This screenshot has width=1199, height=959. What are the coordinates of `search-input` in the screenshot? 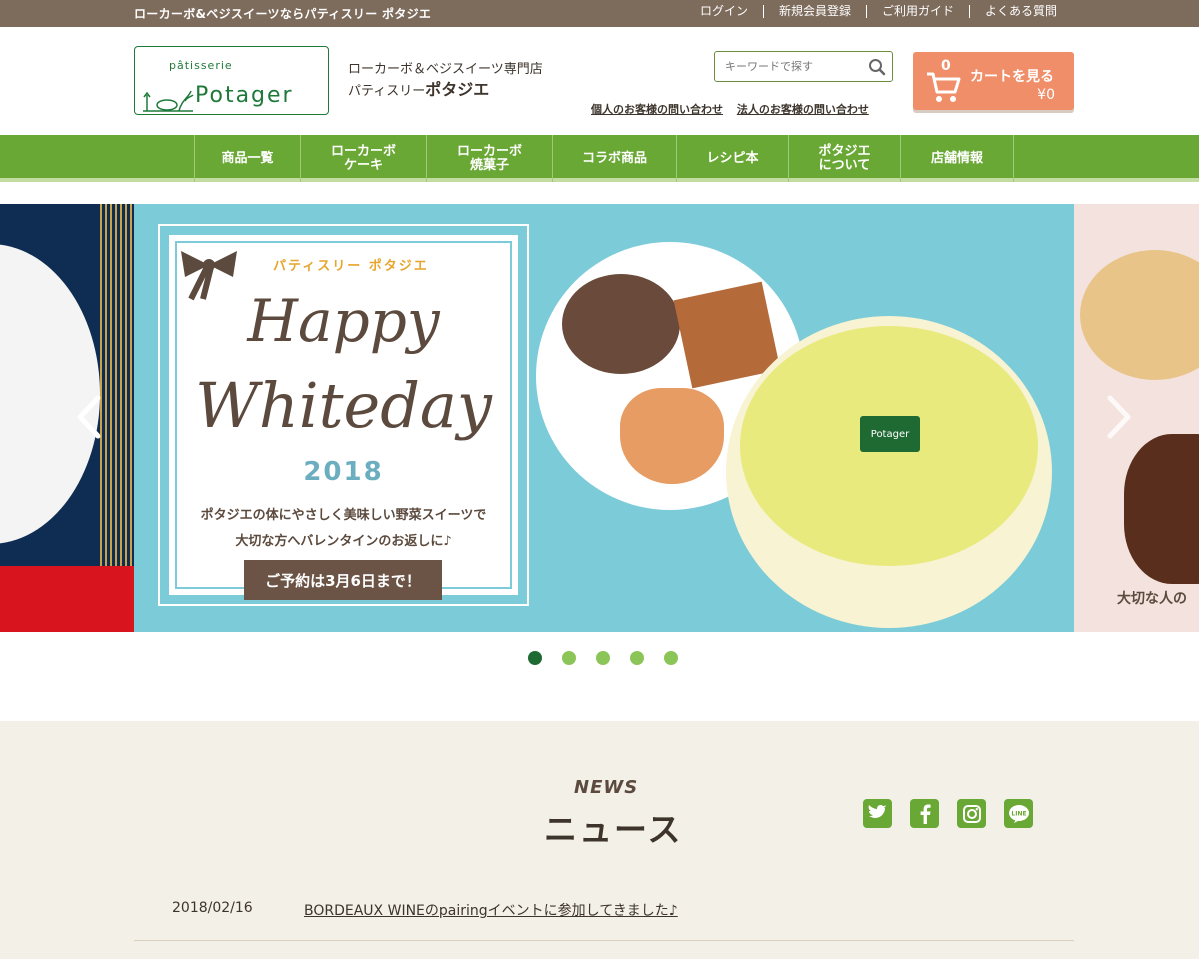 It's located at (785, 66).